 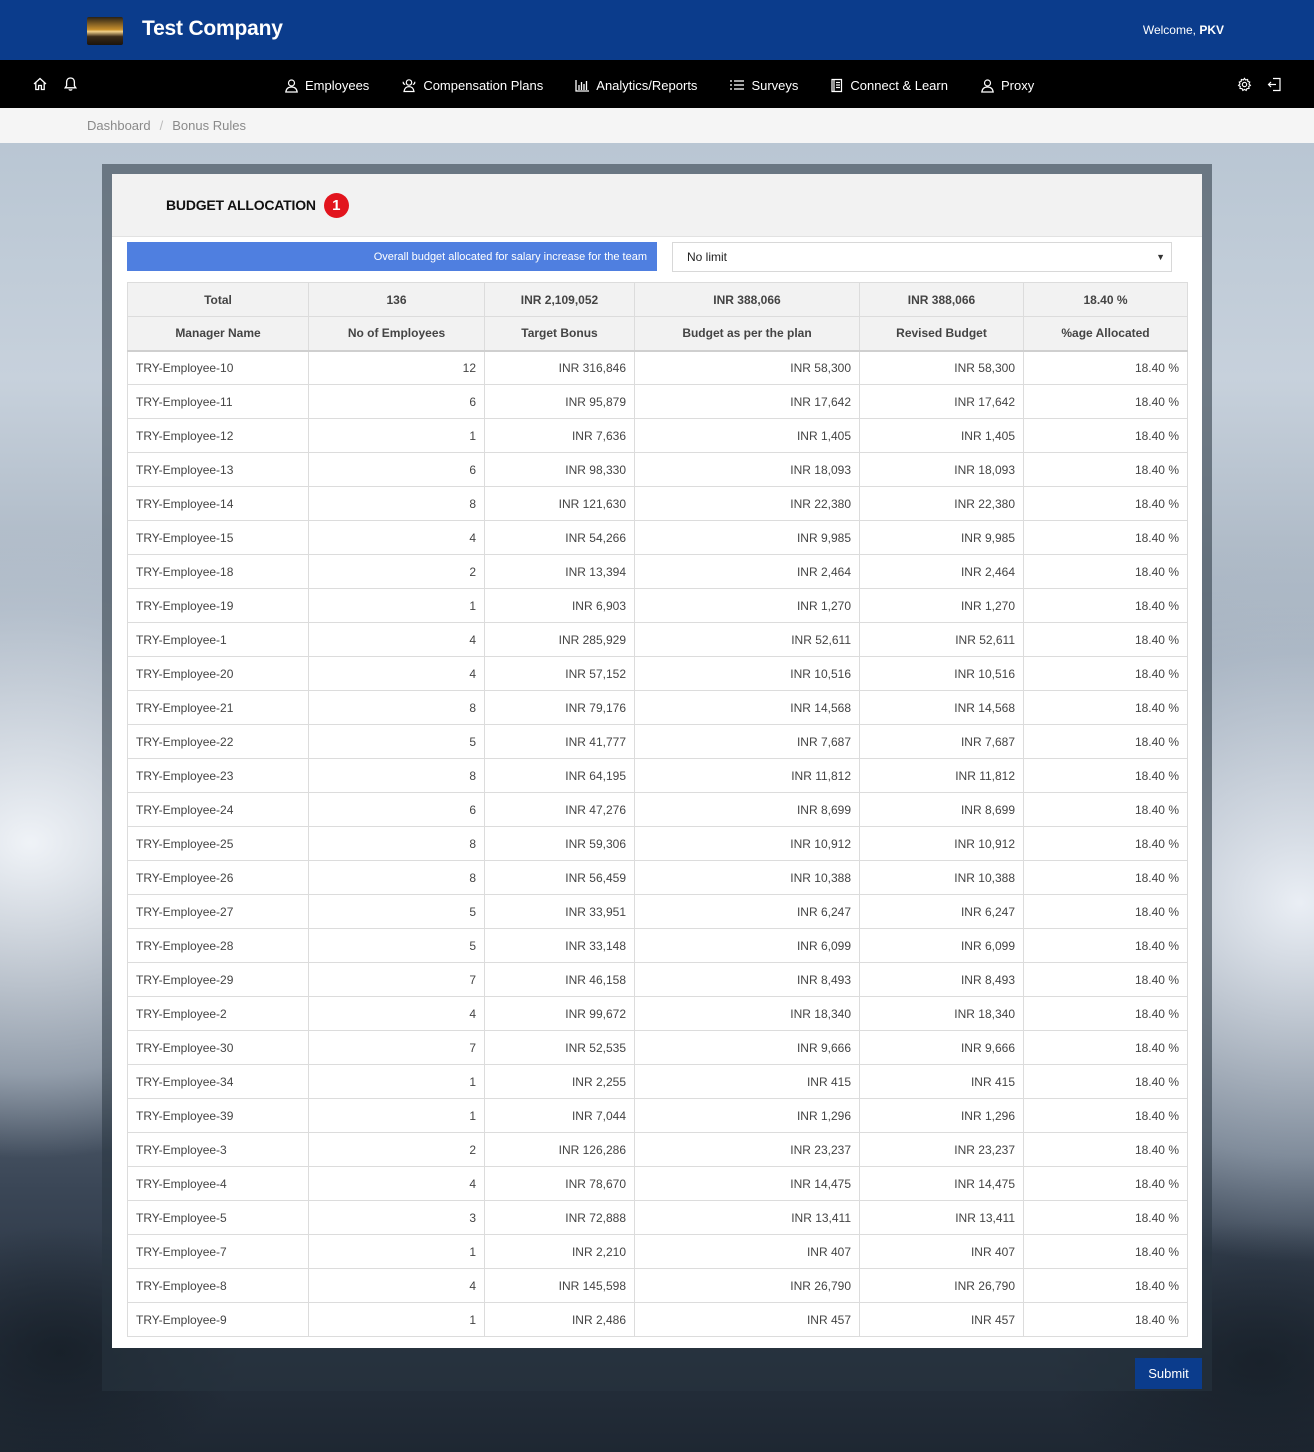 I want to click on nav-item-compensation-plans: Compensation Plans, so click(x=472, y=84).